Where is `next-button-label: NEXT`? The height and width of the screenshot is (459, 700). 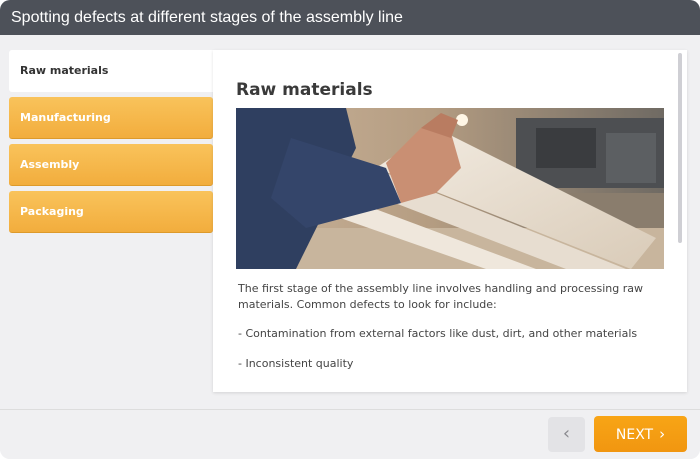 next-button-label: NEXT is located at coordinates (634, 435).